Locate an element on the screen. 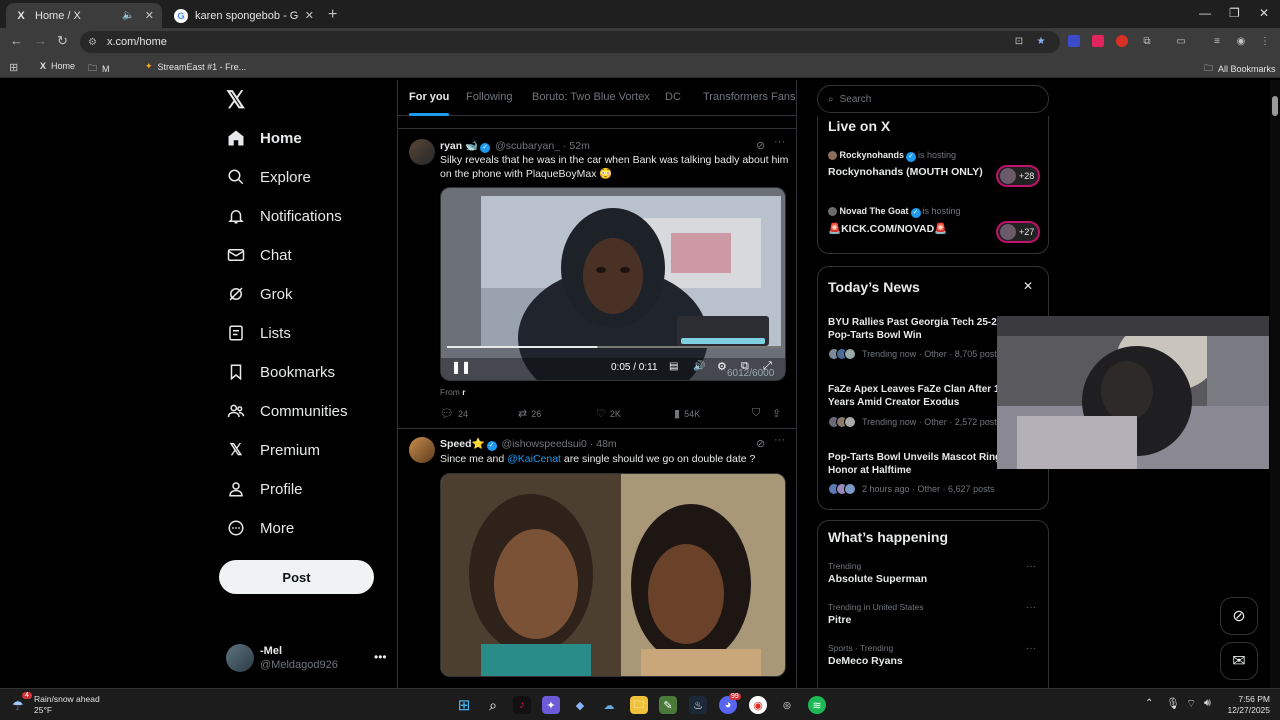  forward-icon: → is located at coordinates (40, 40).